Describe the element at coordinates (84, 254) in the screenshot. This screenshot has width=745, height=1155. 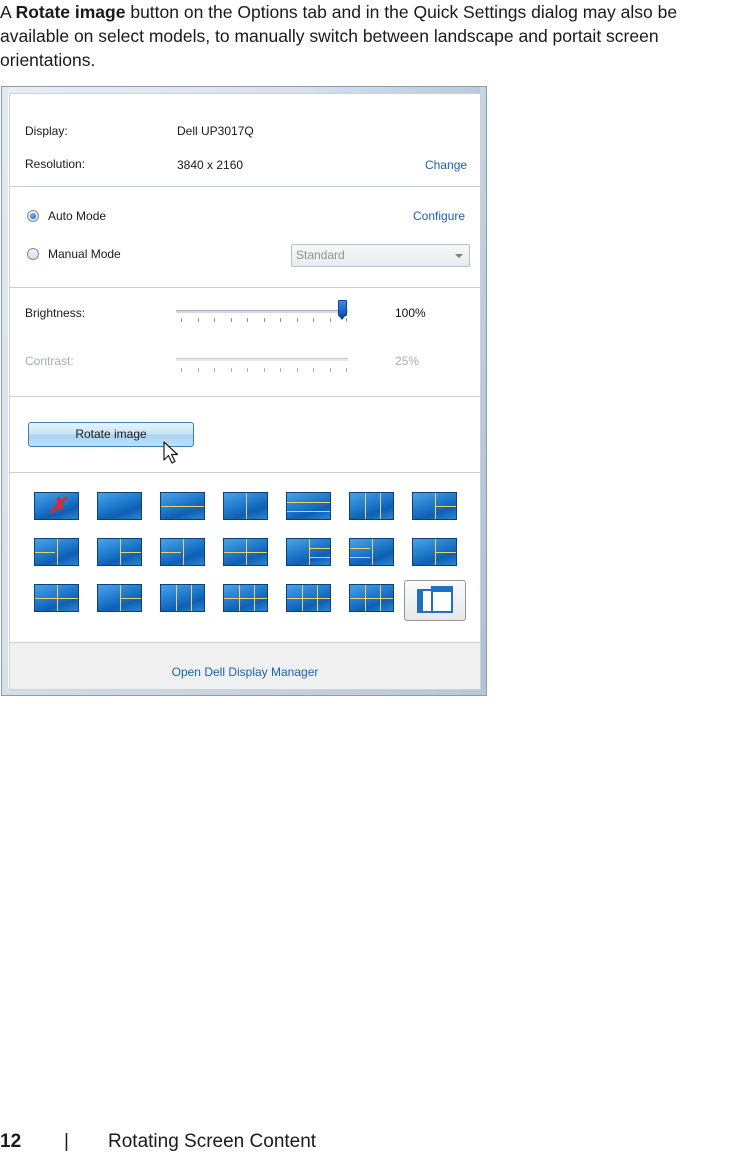
I see `manual-mode-label: Manual Mode` at that location.